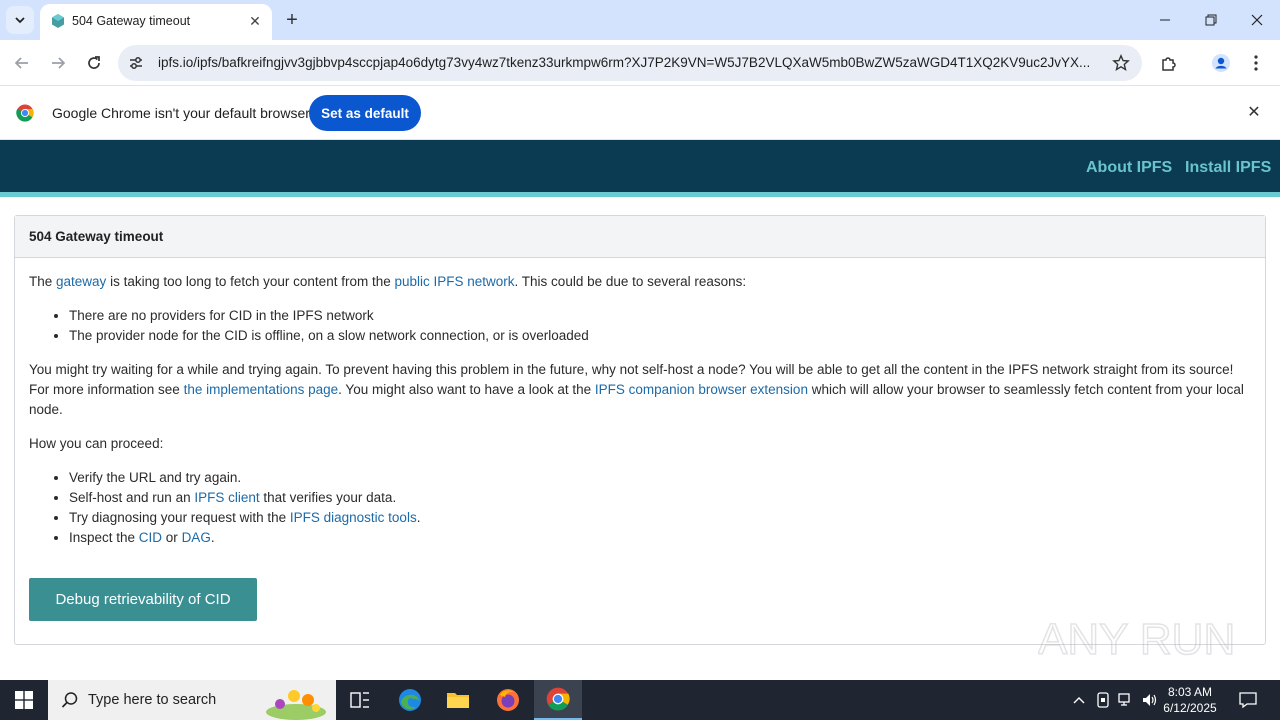  What do you see at coordinates (640, 168) in the screenshot?
I see `ipfs-header: About IPFS Install IPFS` at bounding box center [640, 168].